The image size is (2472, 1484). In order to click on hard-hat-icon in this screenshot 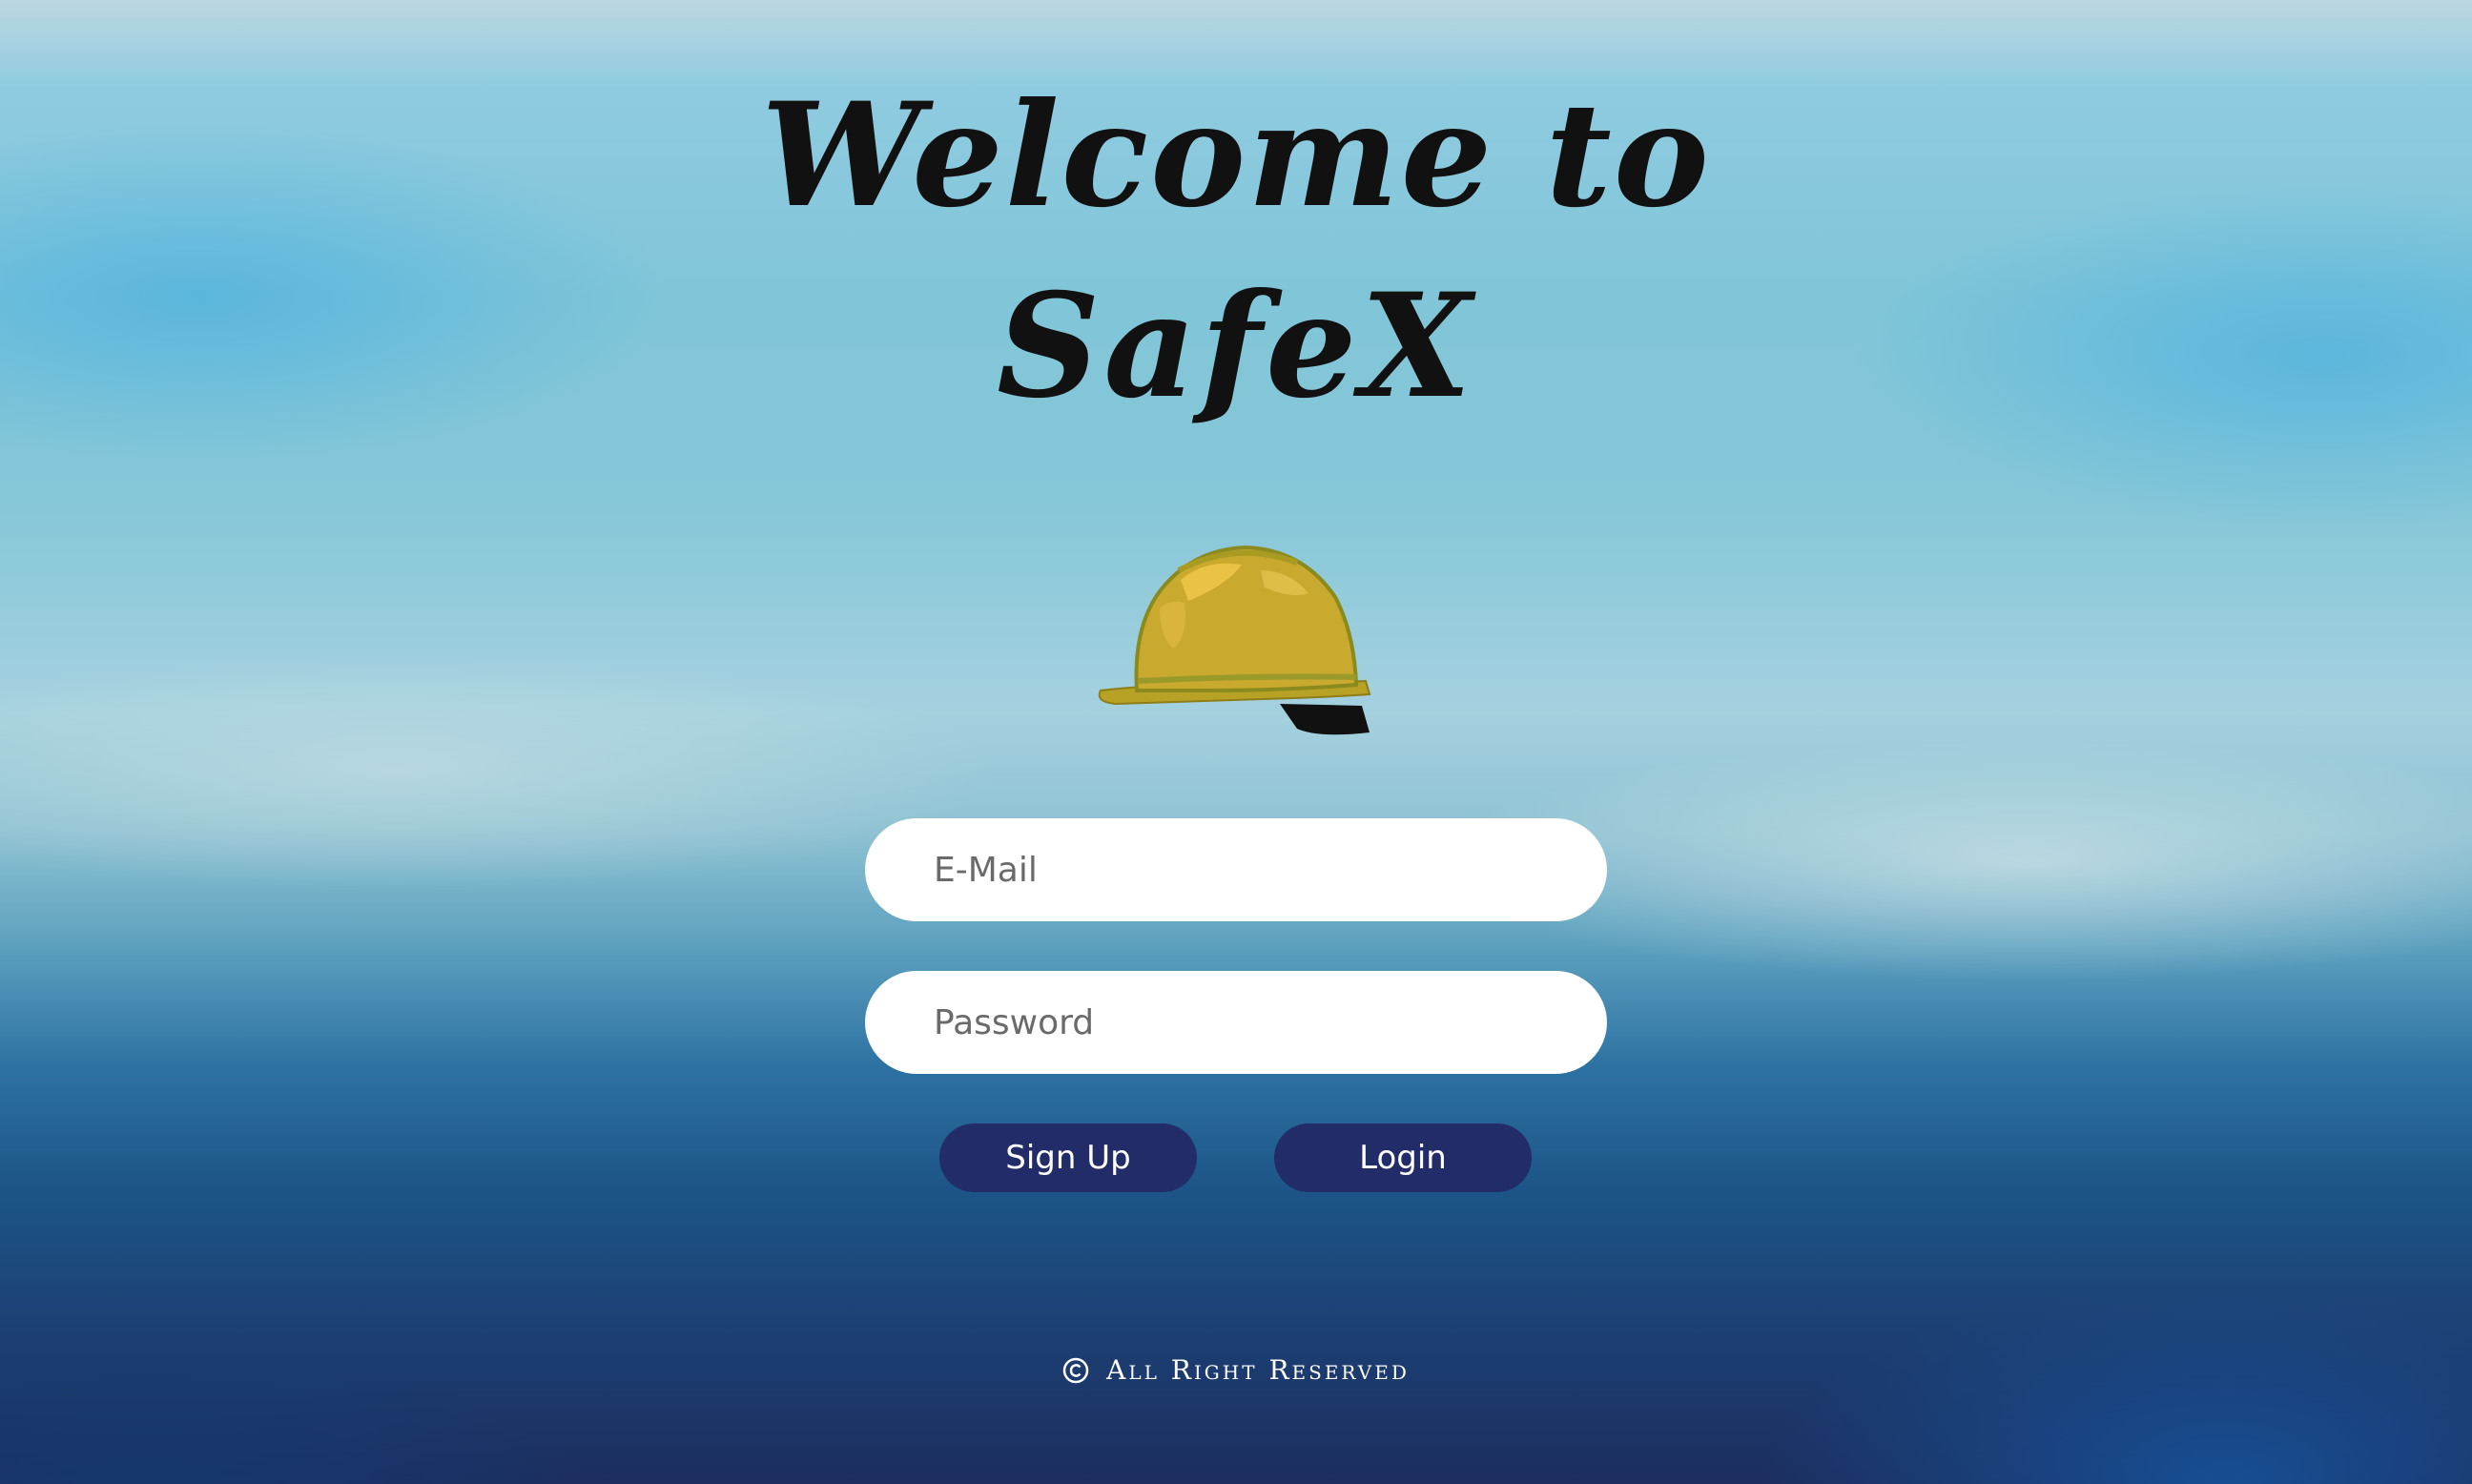, I will do `click(1234, 640)`.